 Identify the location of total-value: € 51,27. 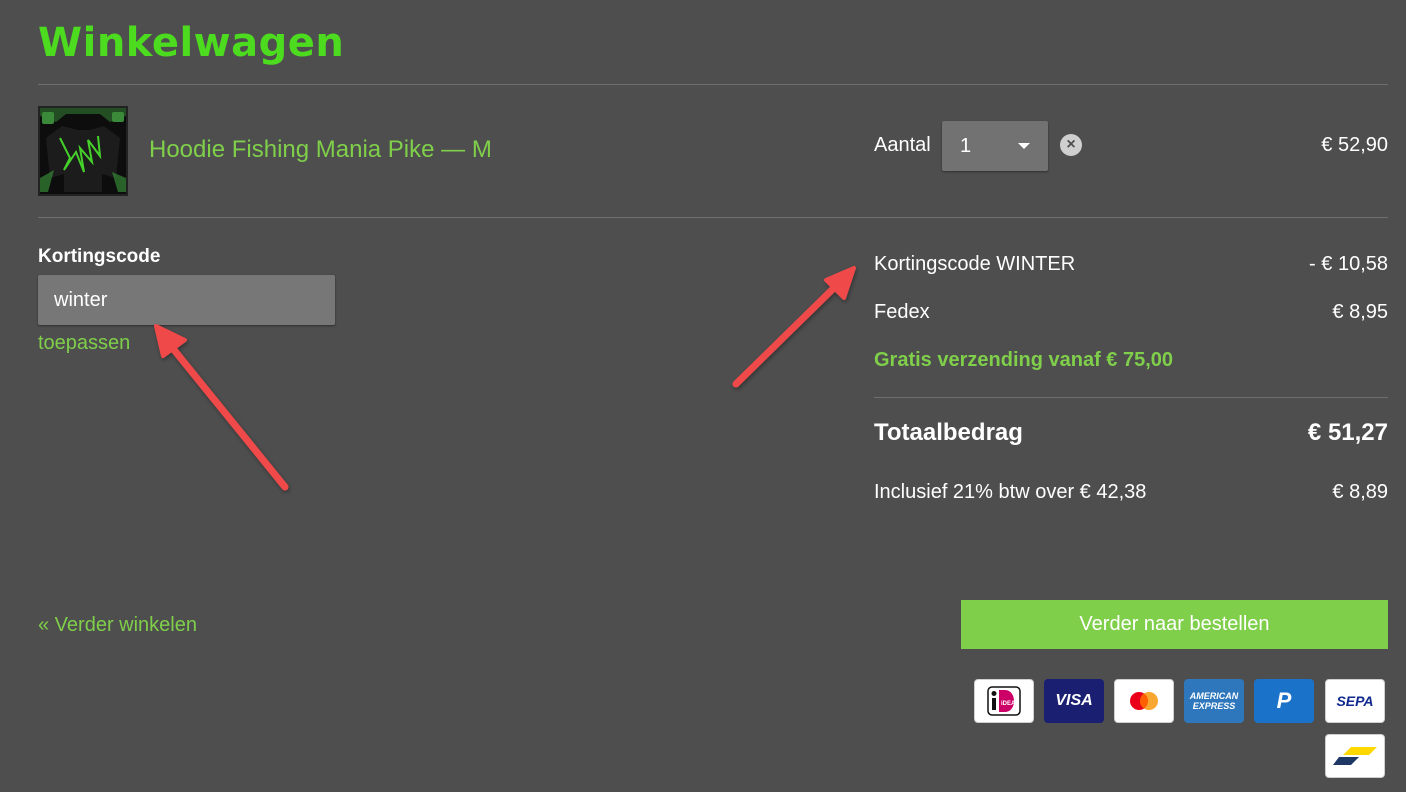
(1347, 432).